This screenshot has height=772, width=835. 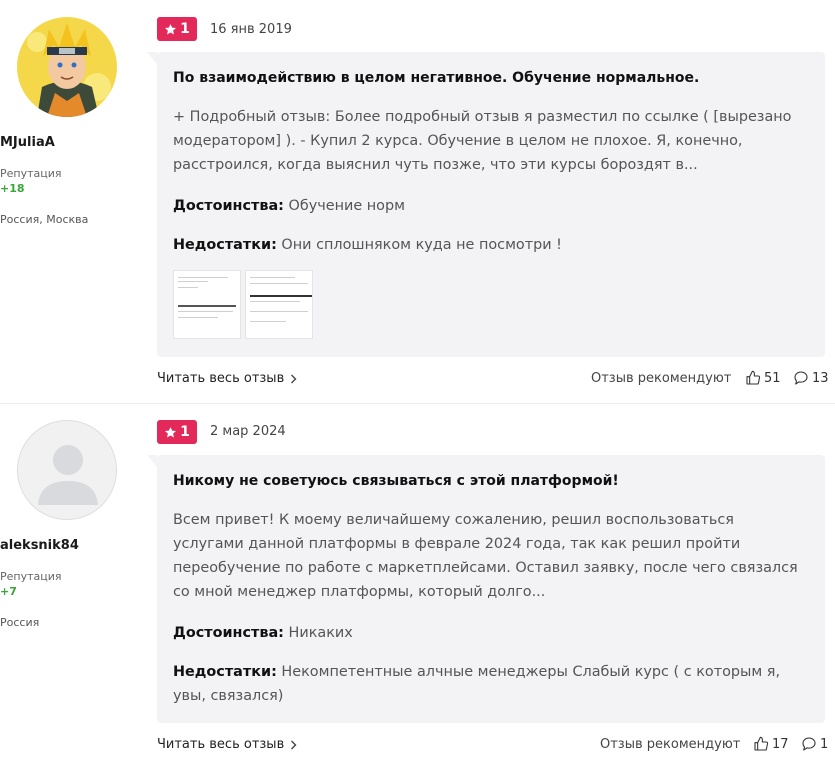 I want to click on attached-images, so click(x=243, y=304).